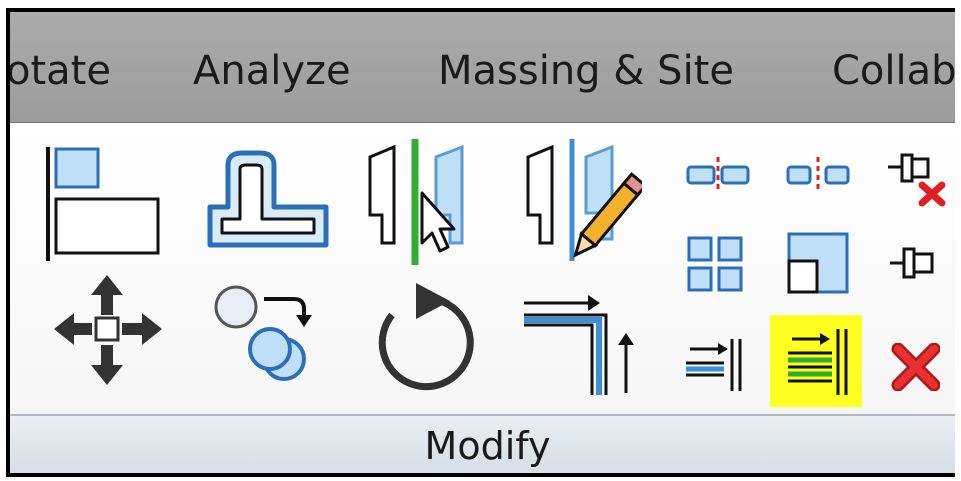  Describe the element at coordinates (816, 361) in the screenshot. I see `trim-extend-multiple-elements-icon` at that location.